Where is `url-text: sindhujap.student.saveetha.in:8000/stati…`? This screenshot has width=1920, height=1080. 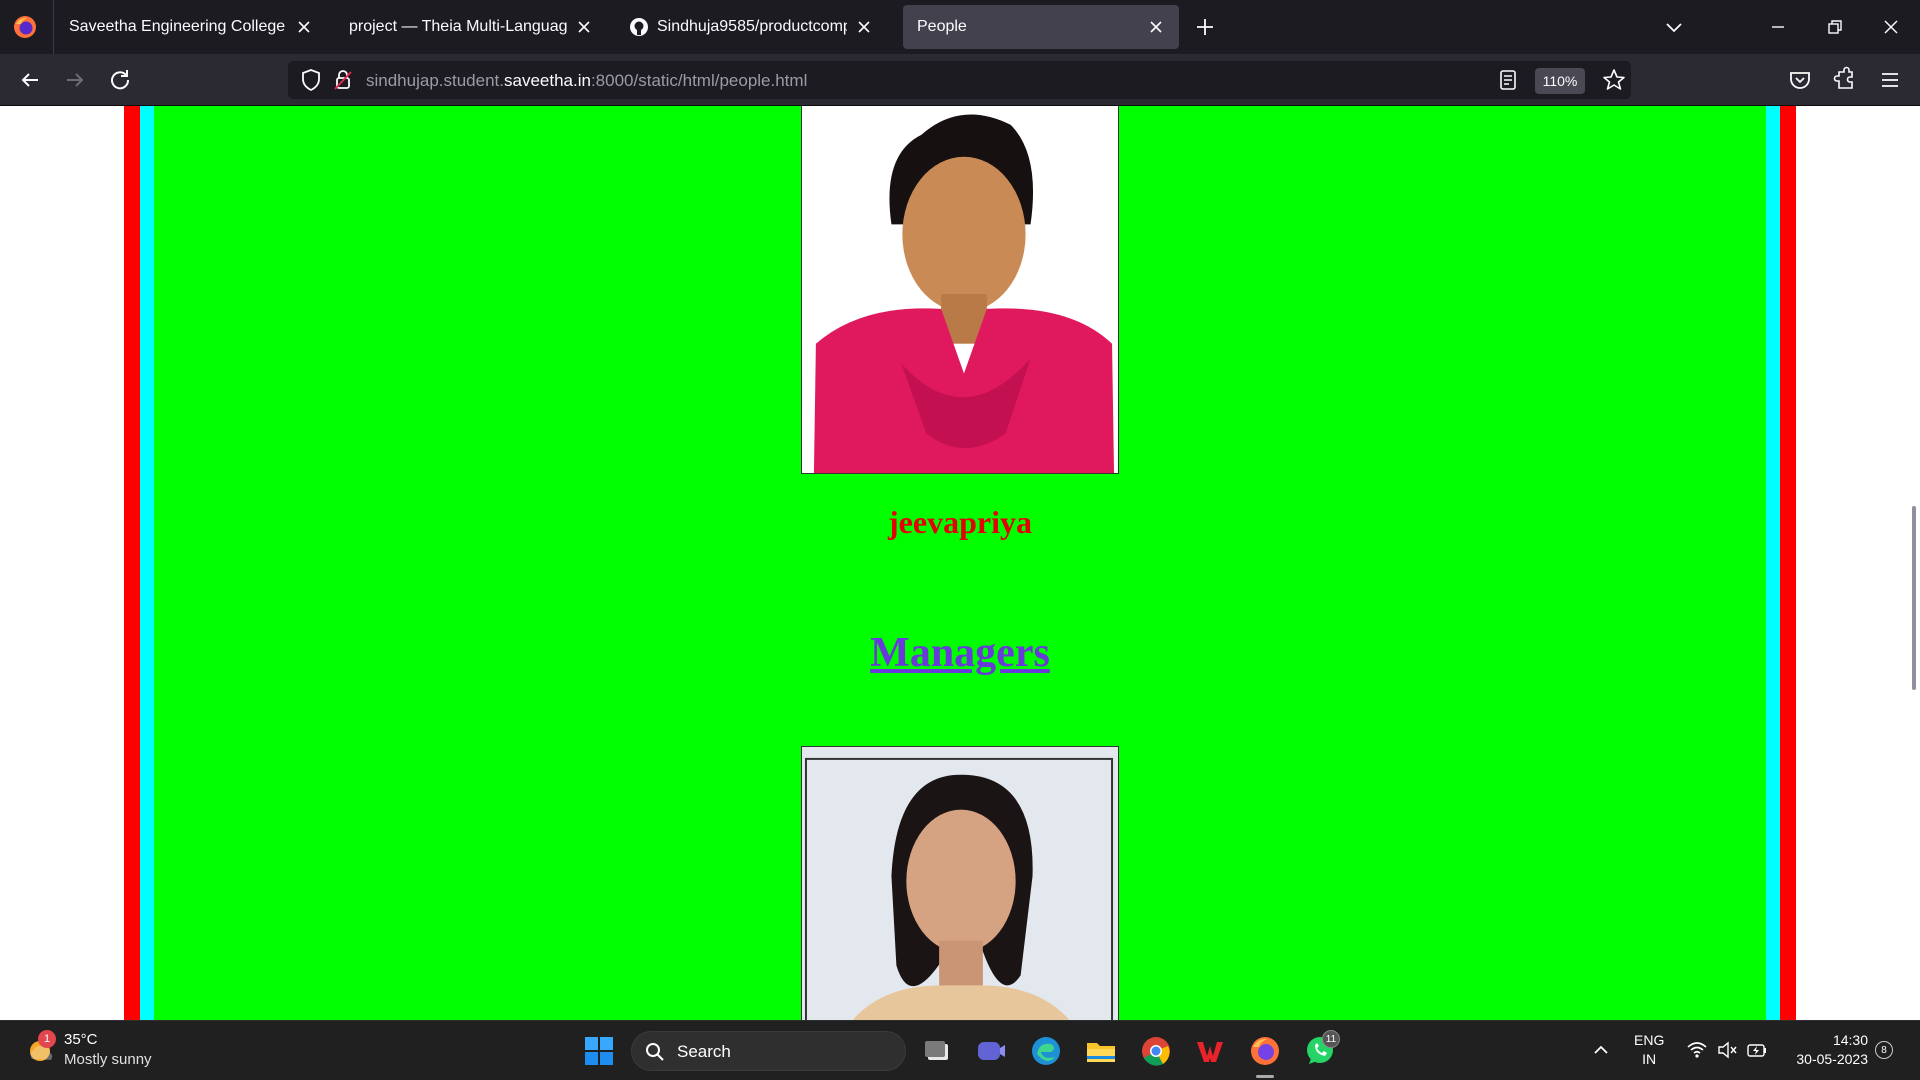
url-text: sindhujap.student.saveetha.in:8000/stati… is located at coordinates (586, 81).